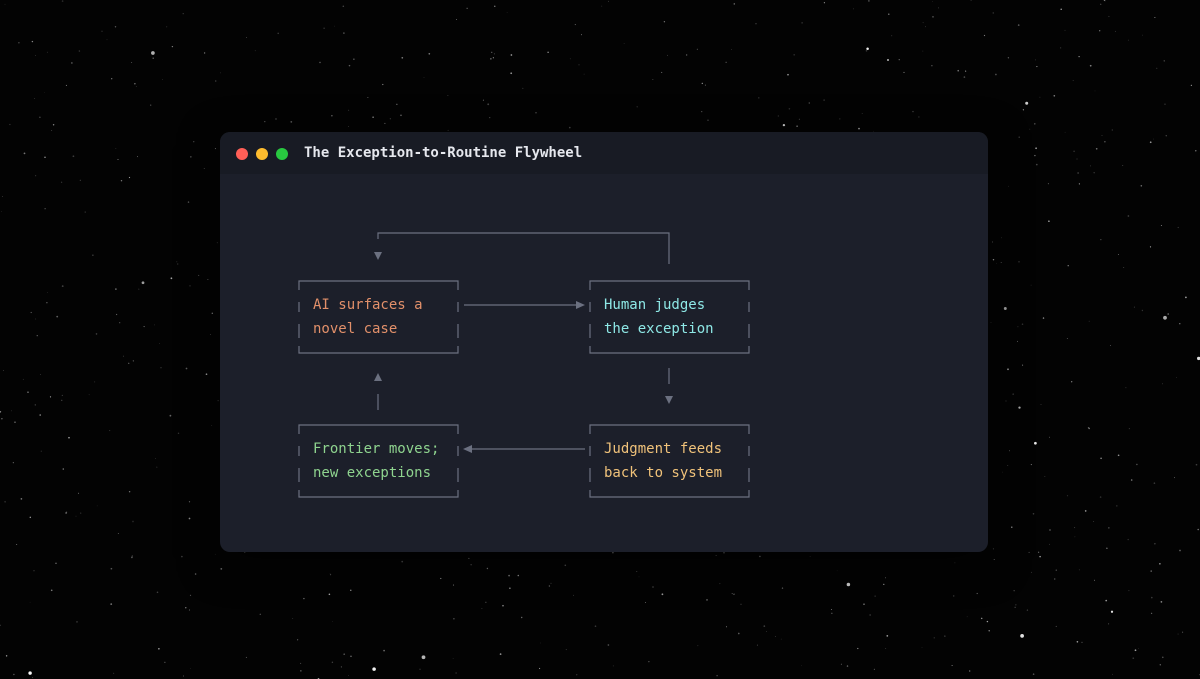 This screenshot has height=679, width=1200. I want to click on node-judgment: Judgment feeds back to system, so click(669, 461).